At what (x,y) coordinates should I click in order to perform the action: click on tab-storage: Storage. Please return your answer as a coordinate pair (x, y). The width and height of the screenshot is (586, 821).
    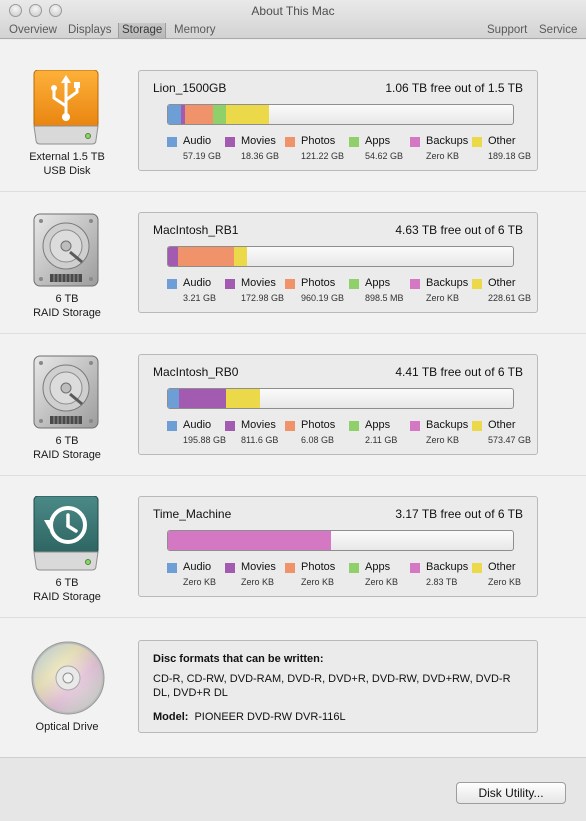
    Looking at the image, I should click on (142, 30).